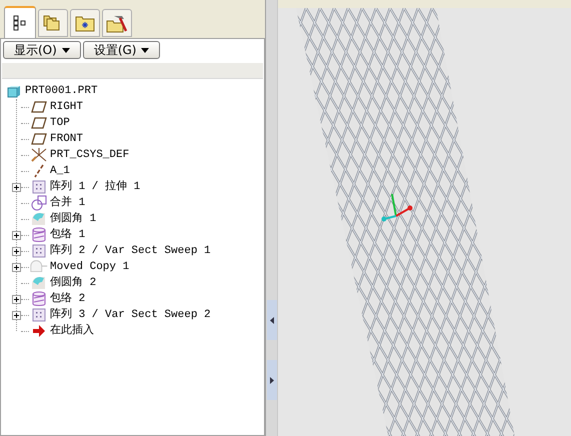  I want to click on tree-icon, so click(20, 23).